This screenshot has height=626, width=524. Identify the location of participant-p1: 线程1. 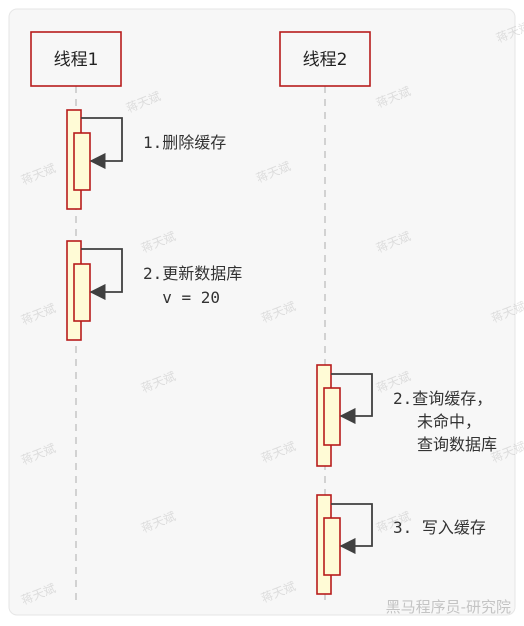
(76, 59).